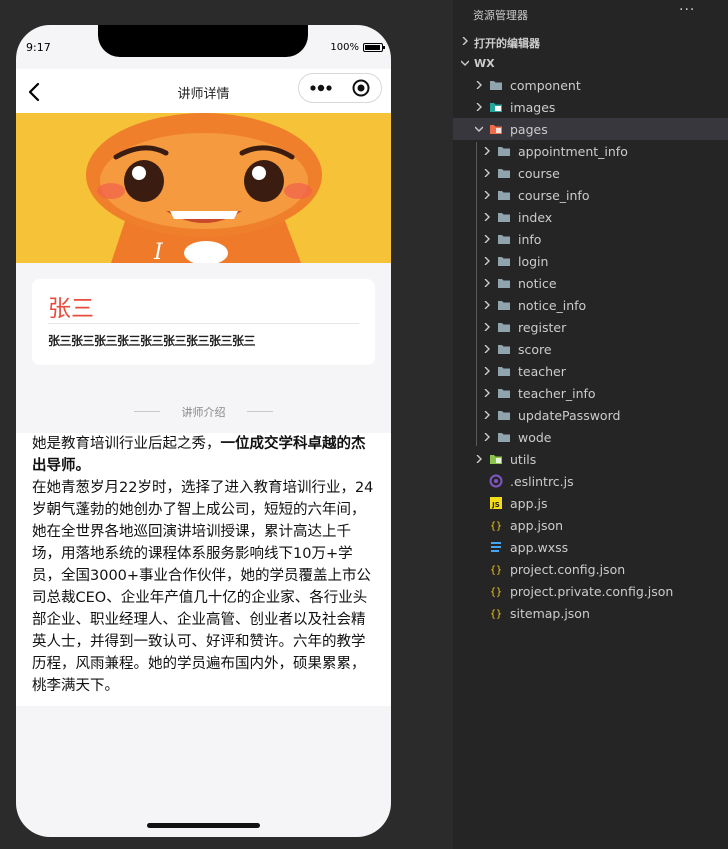 The image size is (728, 849). Describe the element at coordinates (523, 459) in the screenshot. I see `tree-item-label: utils` at that location.